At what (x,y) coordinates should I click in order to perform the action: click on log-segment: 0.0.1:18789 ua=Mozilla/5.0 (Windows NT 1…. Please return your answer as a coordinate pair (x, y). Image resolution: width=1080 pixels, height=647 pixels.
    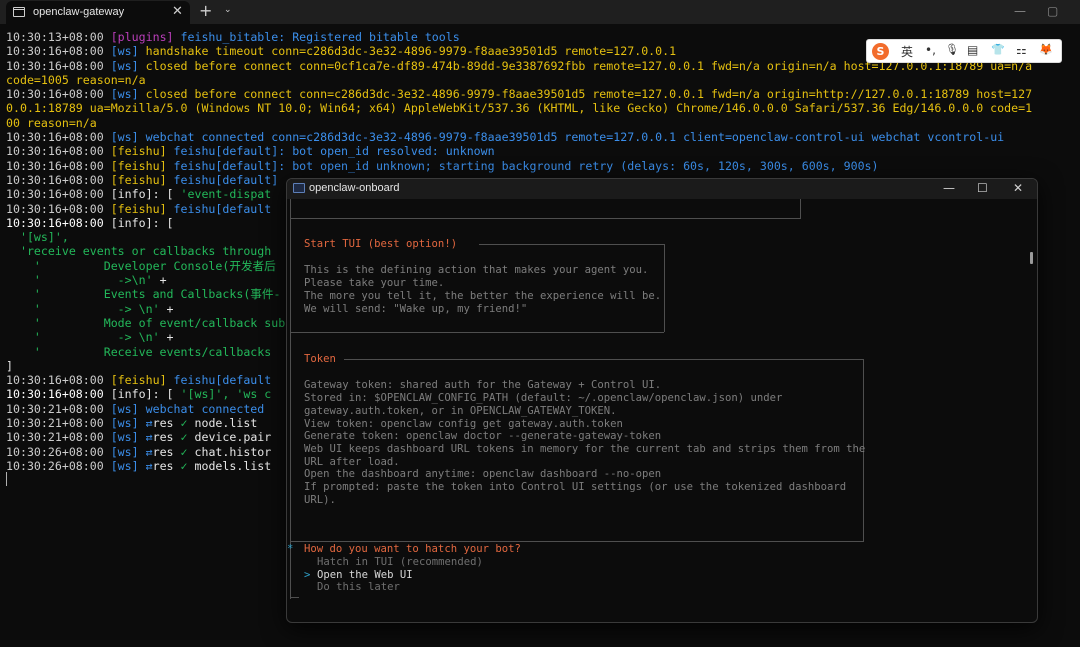
    Looking at the image, I should click on (519, 108).